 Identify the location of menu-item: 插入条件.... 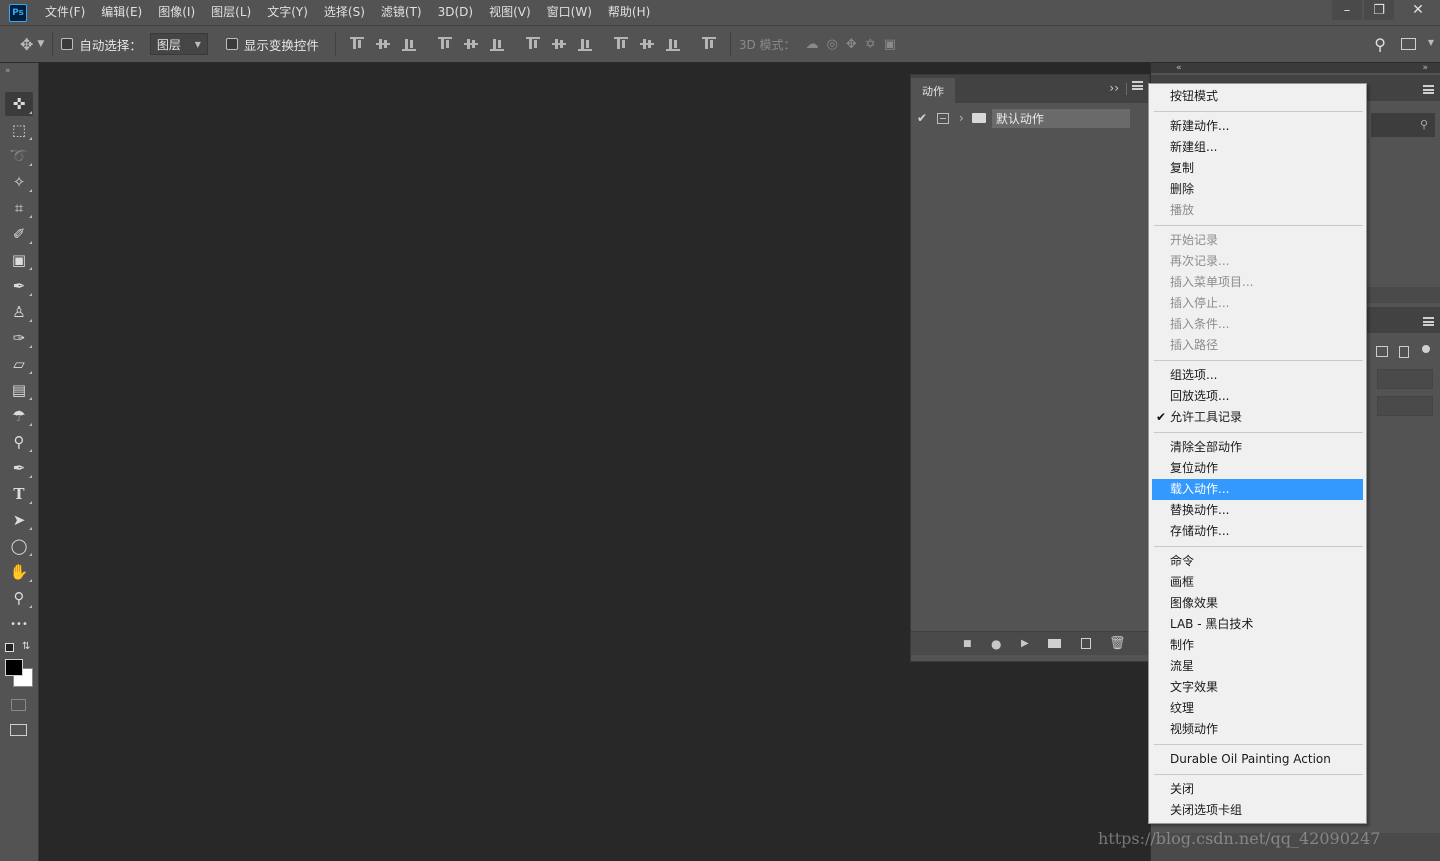
(1257, 324).